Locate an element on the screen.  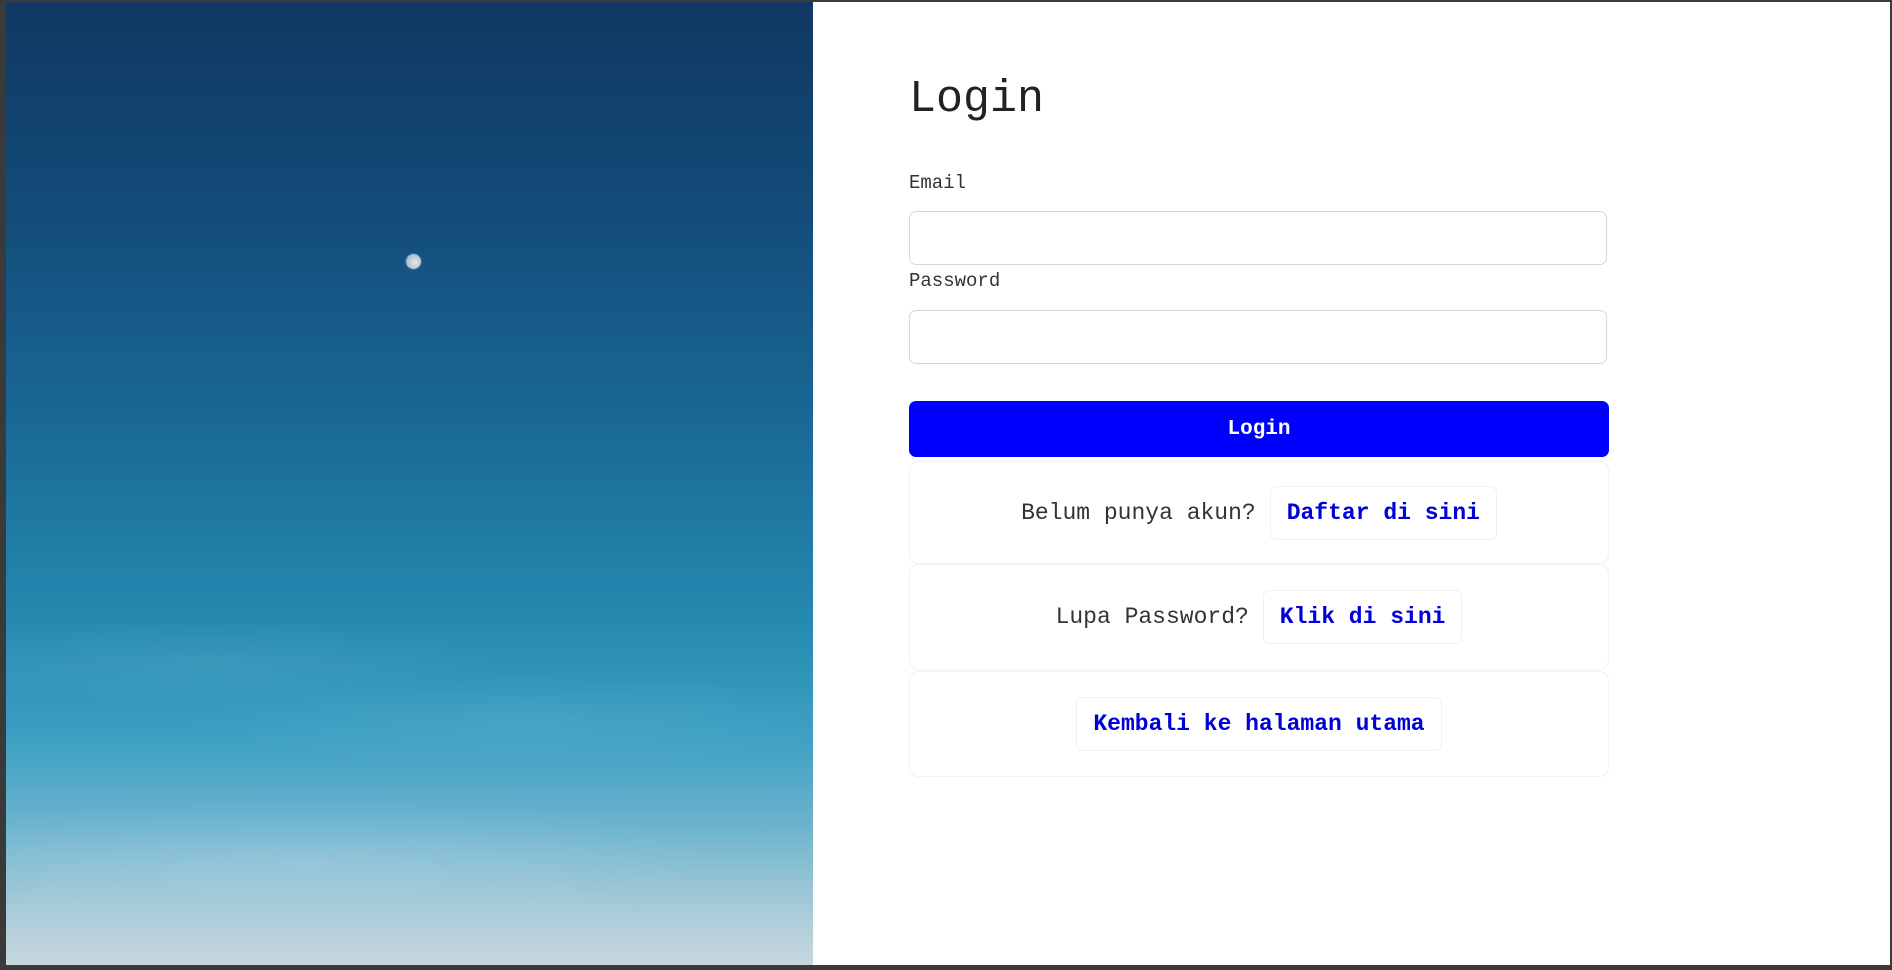
register-prompt: Belum punya akun? is located at coordinates (1138, 512).